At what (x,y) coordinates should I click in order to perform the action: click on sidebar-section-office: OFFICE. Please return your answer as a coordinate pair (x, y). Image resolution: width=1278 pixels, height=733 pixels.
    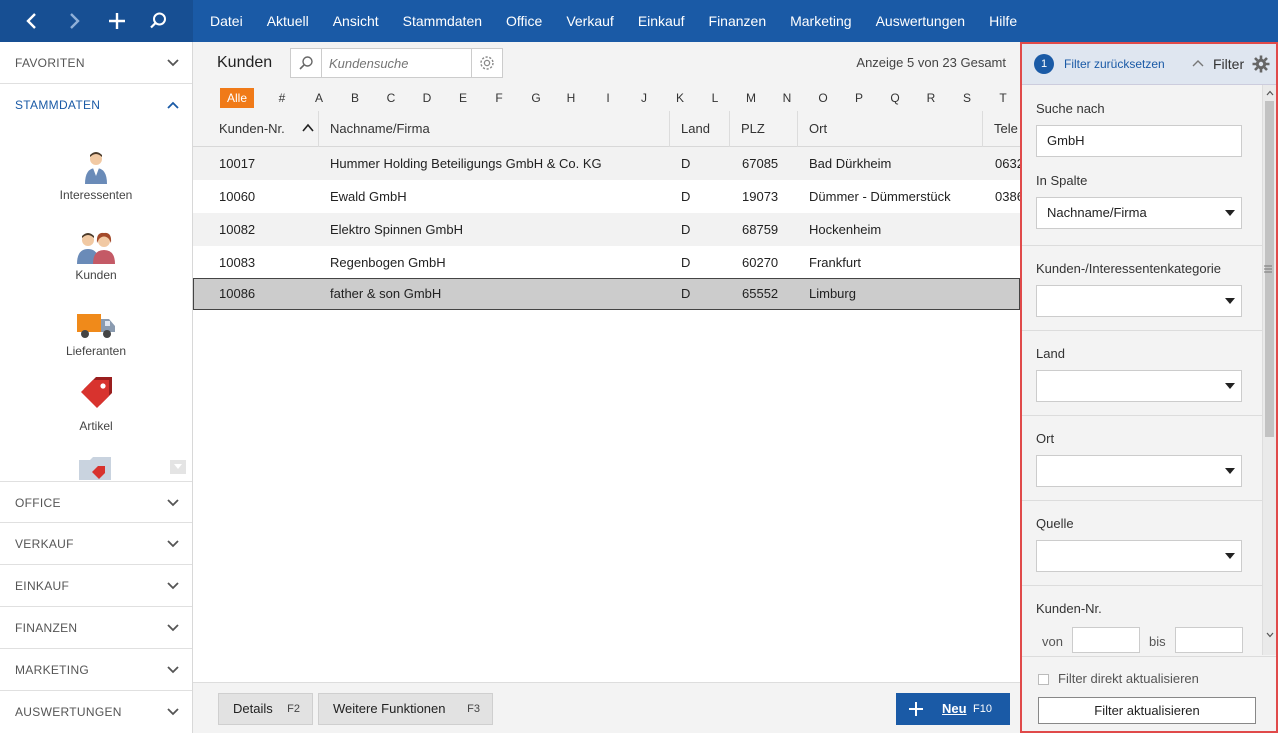
    Looking at the image, I should click on (96, 502).